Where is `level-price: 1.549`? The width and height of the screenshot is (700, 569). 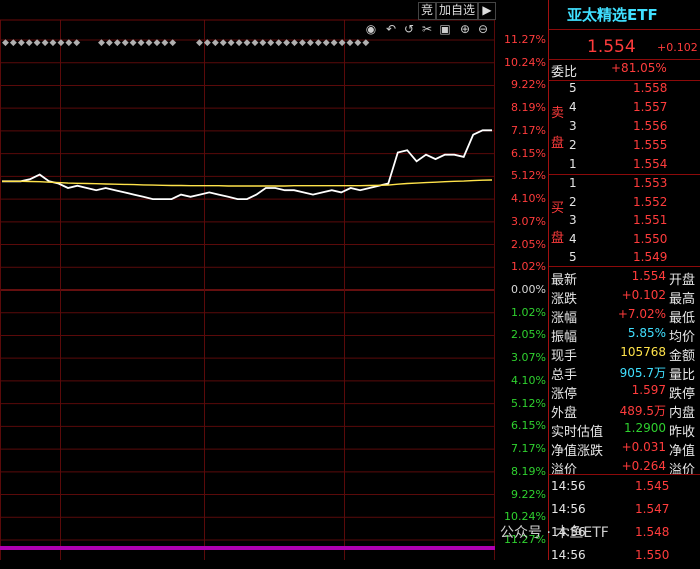 level-price: 1.549 is located at coordinates (650, 257).